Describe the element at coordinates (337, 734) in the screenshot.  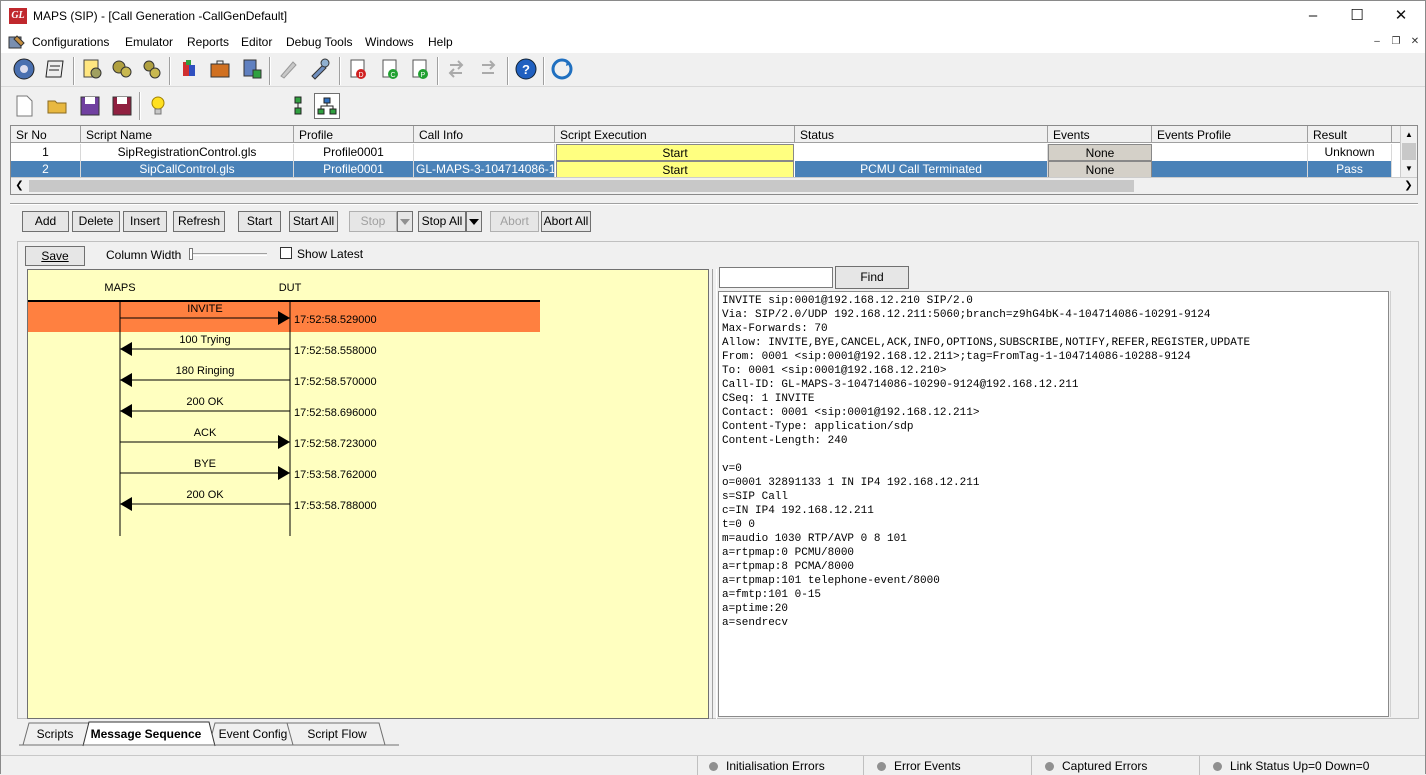
I see `tab-script-flow: Script Flow` at that location.